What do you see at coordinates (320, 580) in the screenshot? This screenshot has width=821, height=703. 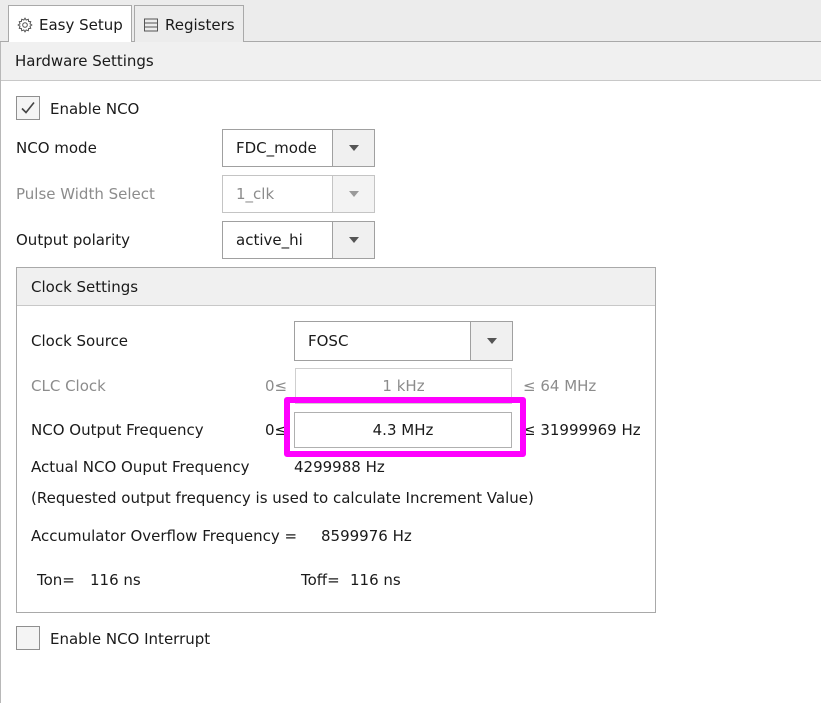 I see `toff-label: Toff=` at bounding box center [320, 580].